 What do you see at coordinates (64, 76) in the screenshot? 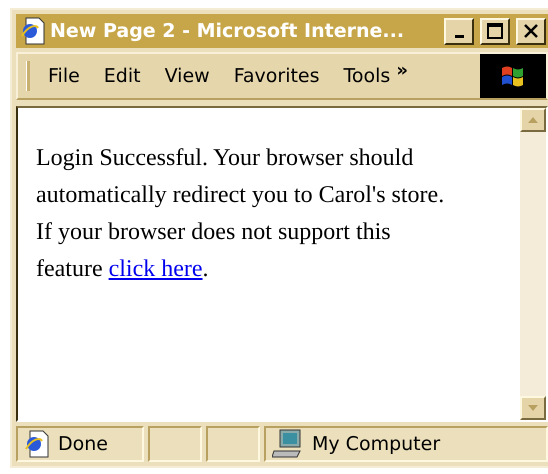
I see `menu-item: File` at bounding box center [64, 76].